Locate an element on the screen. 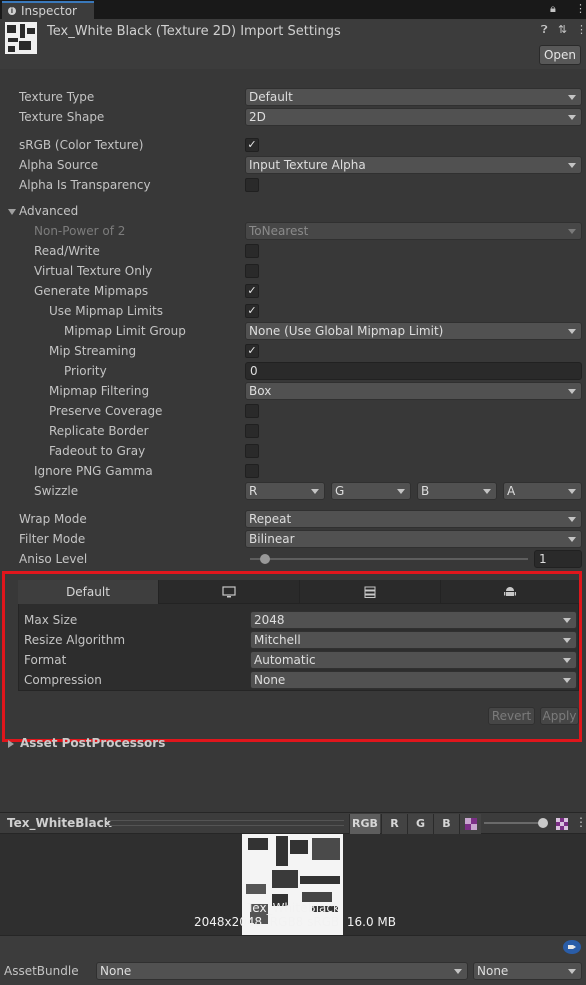  mipmap-limit-group-dropdown: None (Use Global Mipmap Limit) is located at coordinates (413, 331).